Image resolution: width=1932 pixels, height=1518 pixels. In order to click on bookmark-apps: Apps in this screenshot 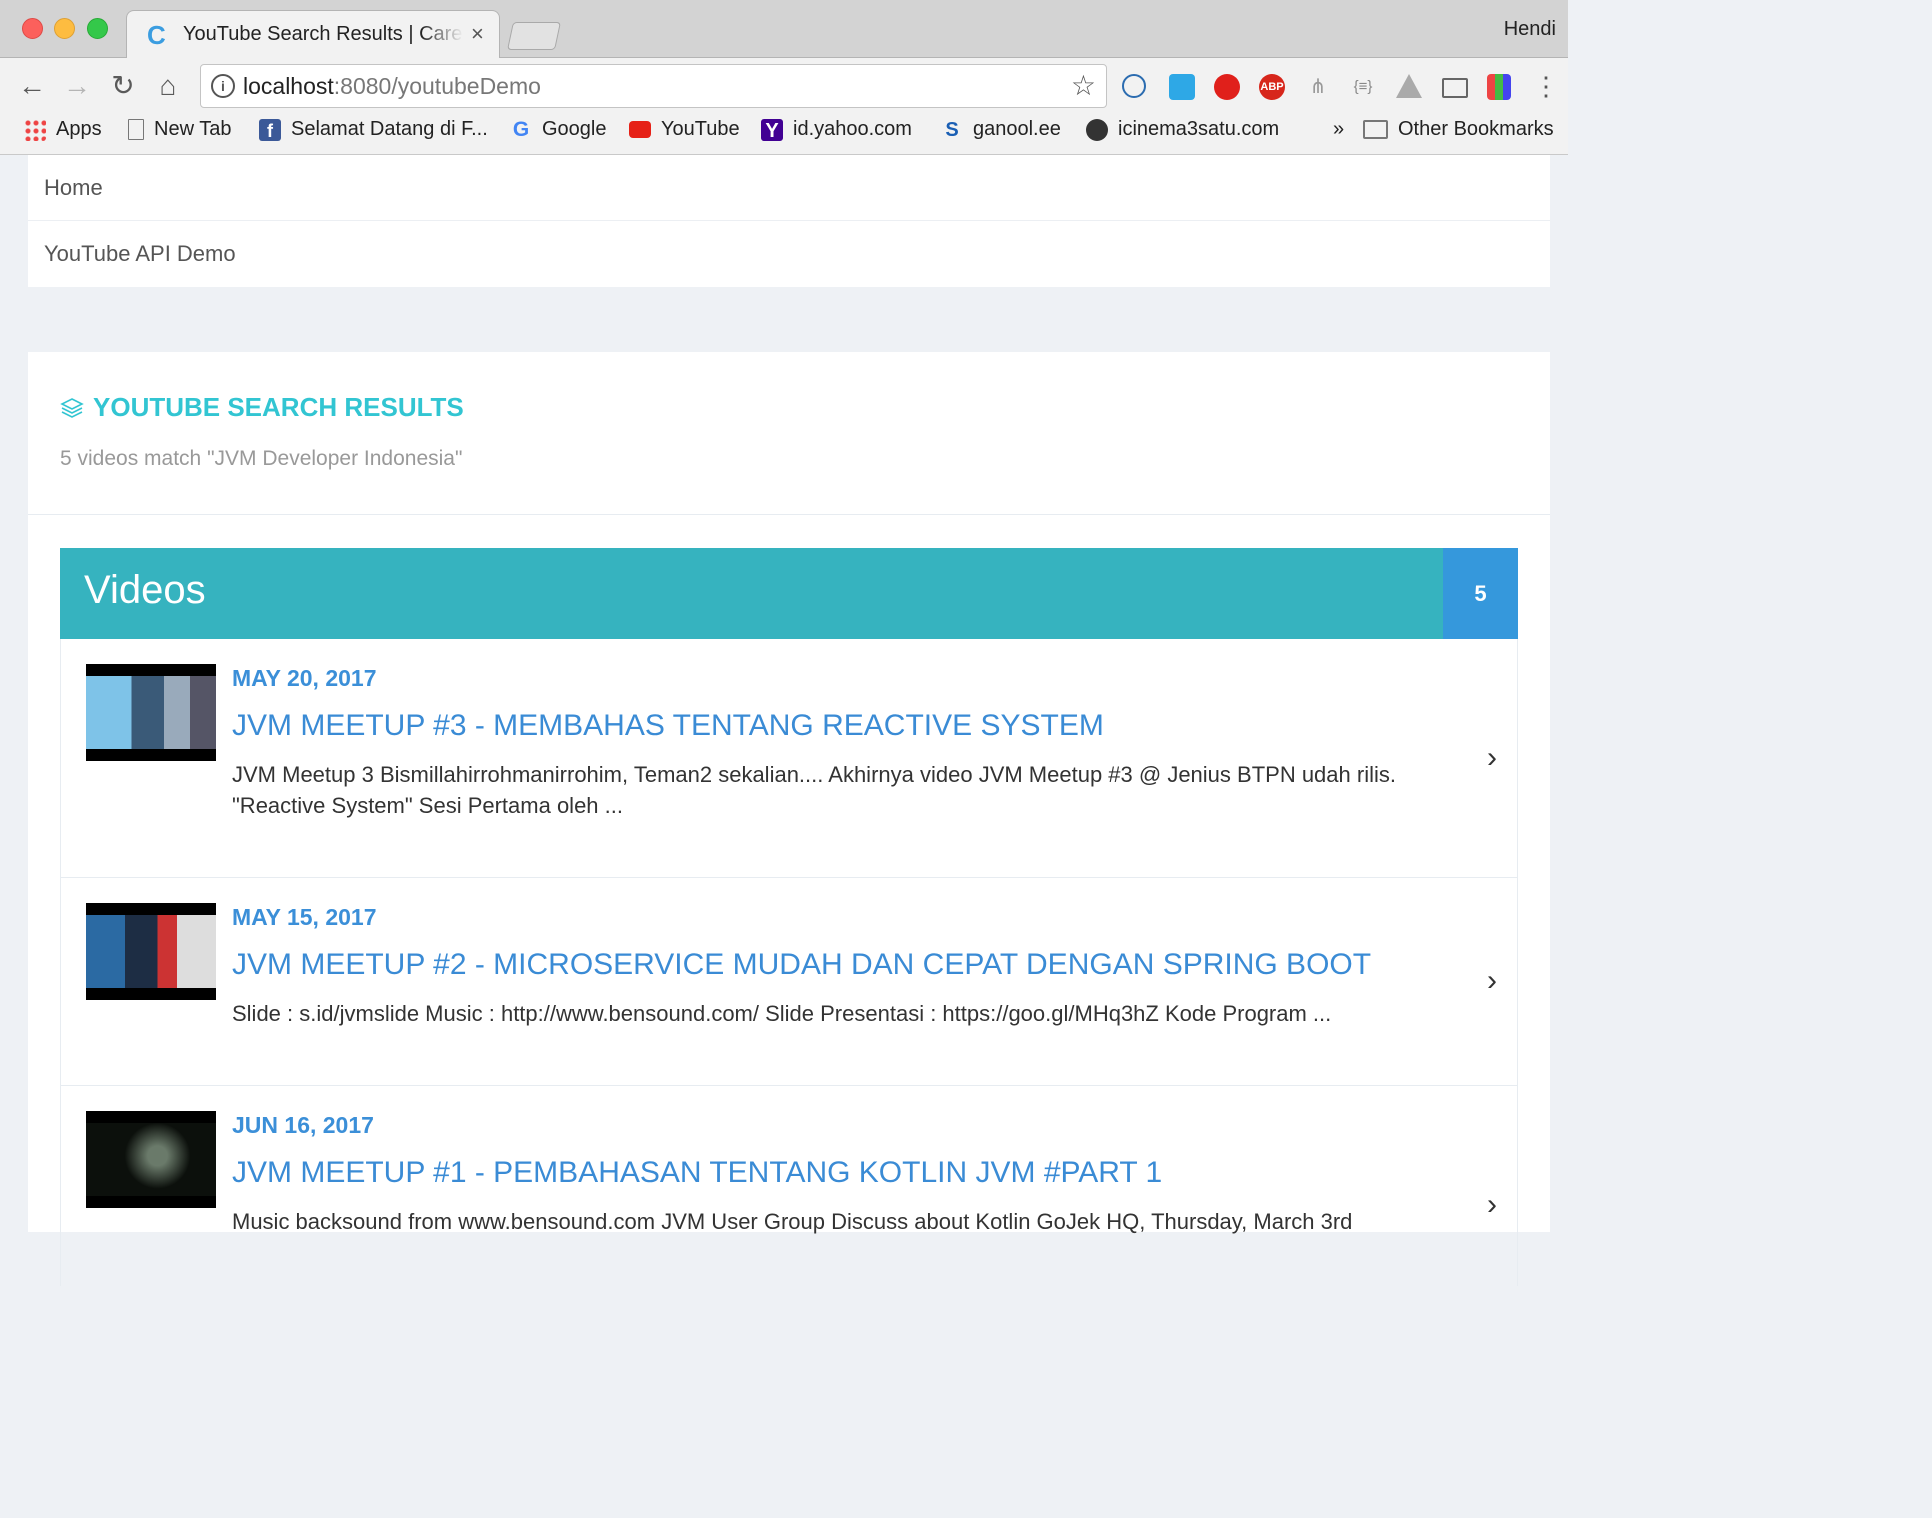, I will do `click(63, 129)`.